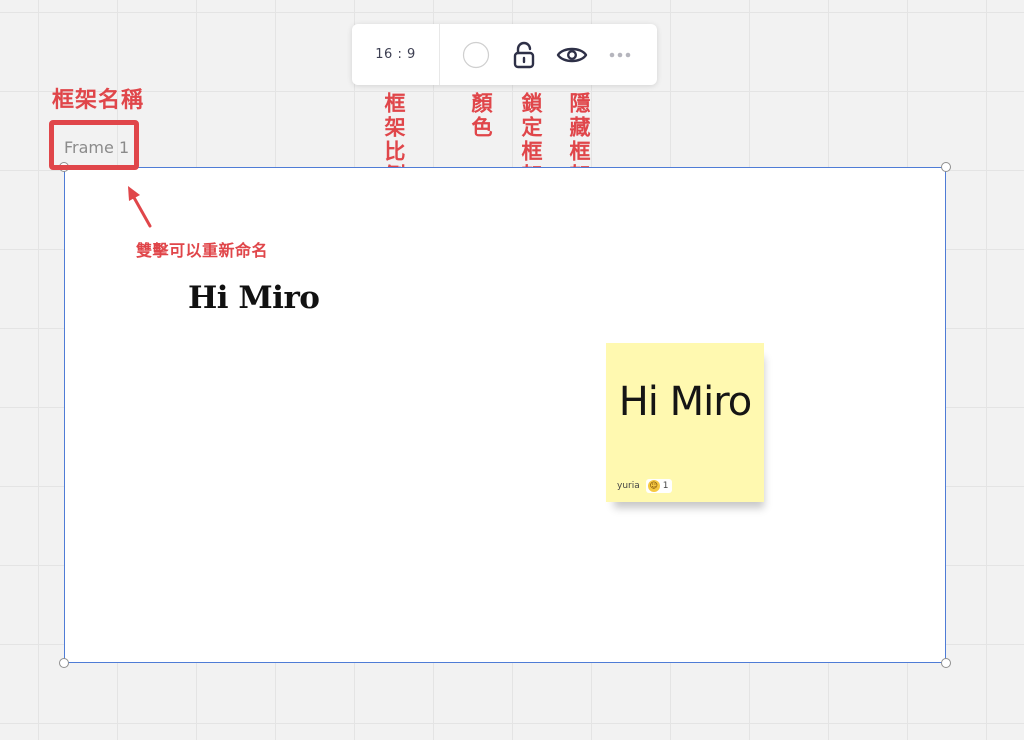  Describe the element at coordinates (685, 402) in the screenshot. I see `sticky-note-text: Hi Miro` at that location.